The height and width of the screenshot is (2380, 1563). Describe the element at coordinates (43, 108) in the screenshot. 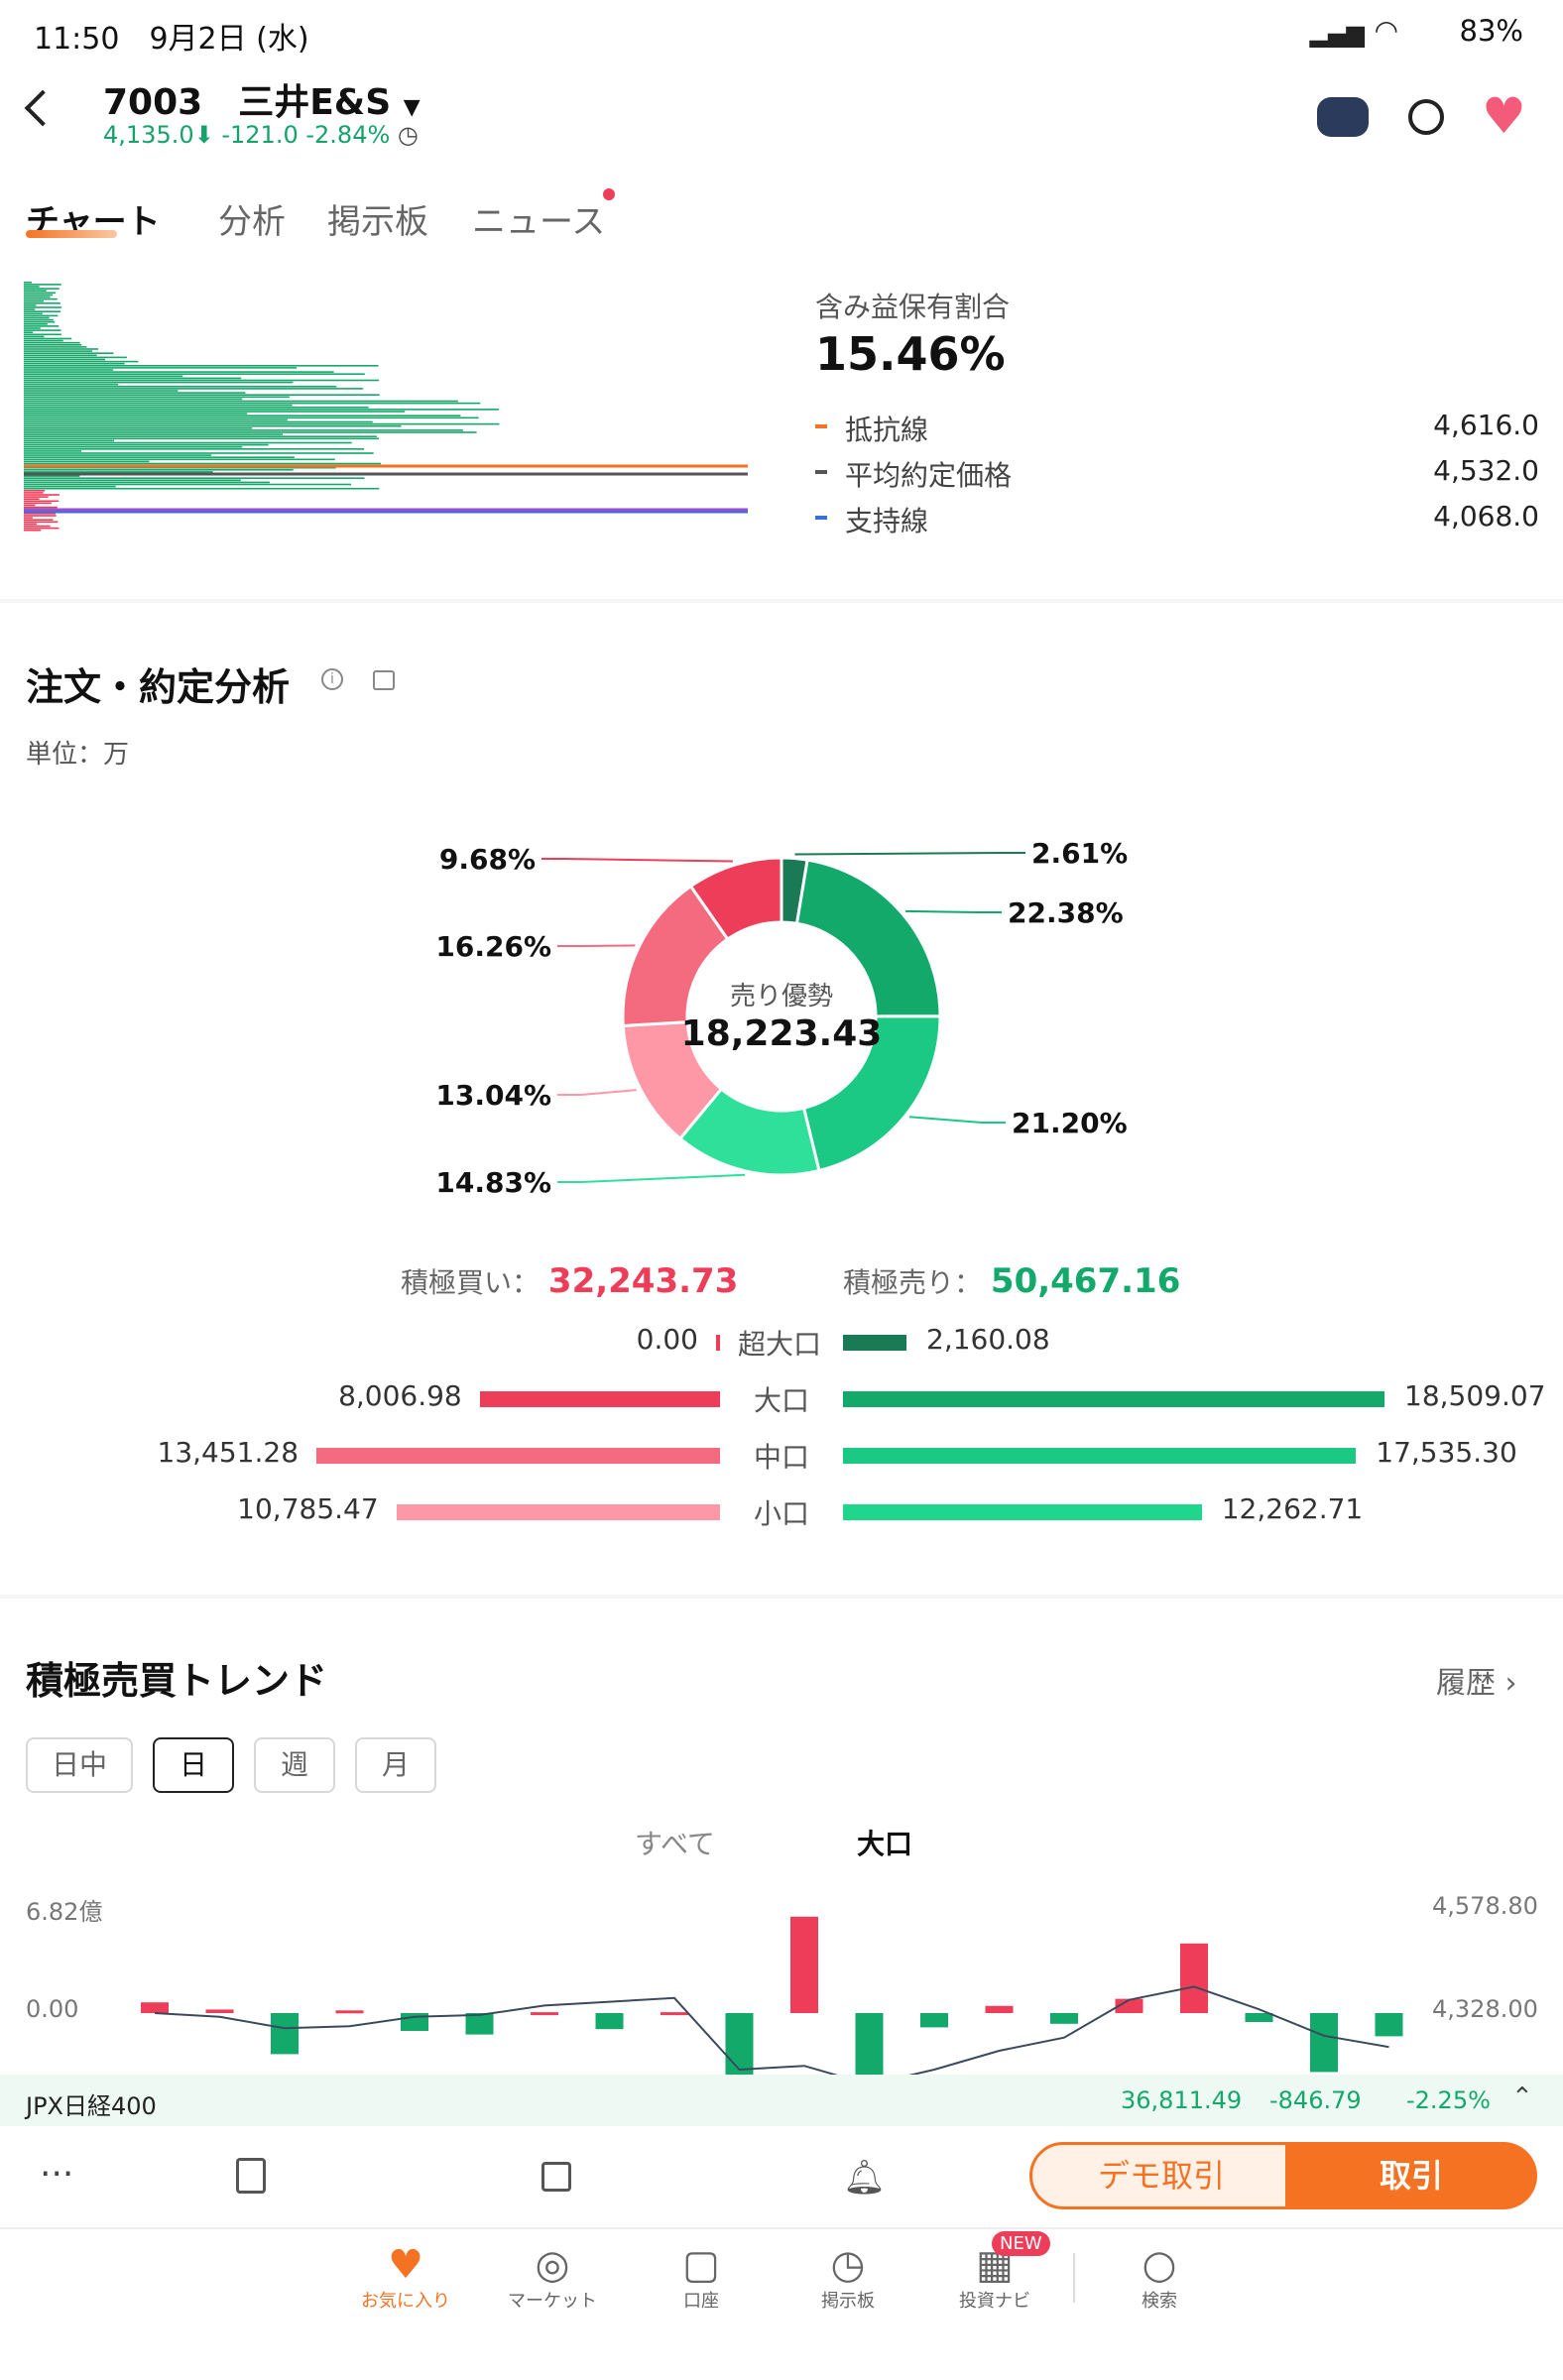

I see `back-button` at that location.